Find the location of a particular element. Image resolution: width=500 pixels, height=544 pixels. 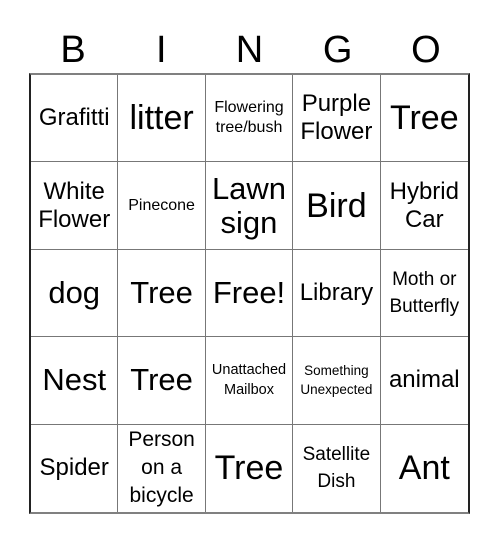

header-letter-b: B is located at coordinates (73, 50).